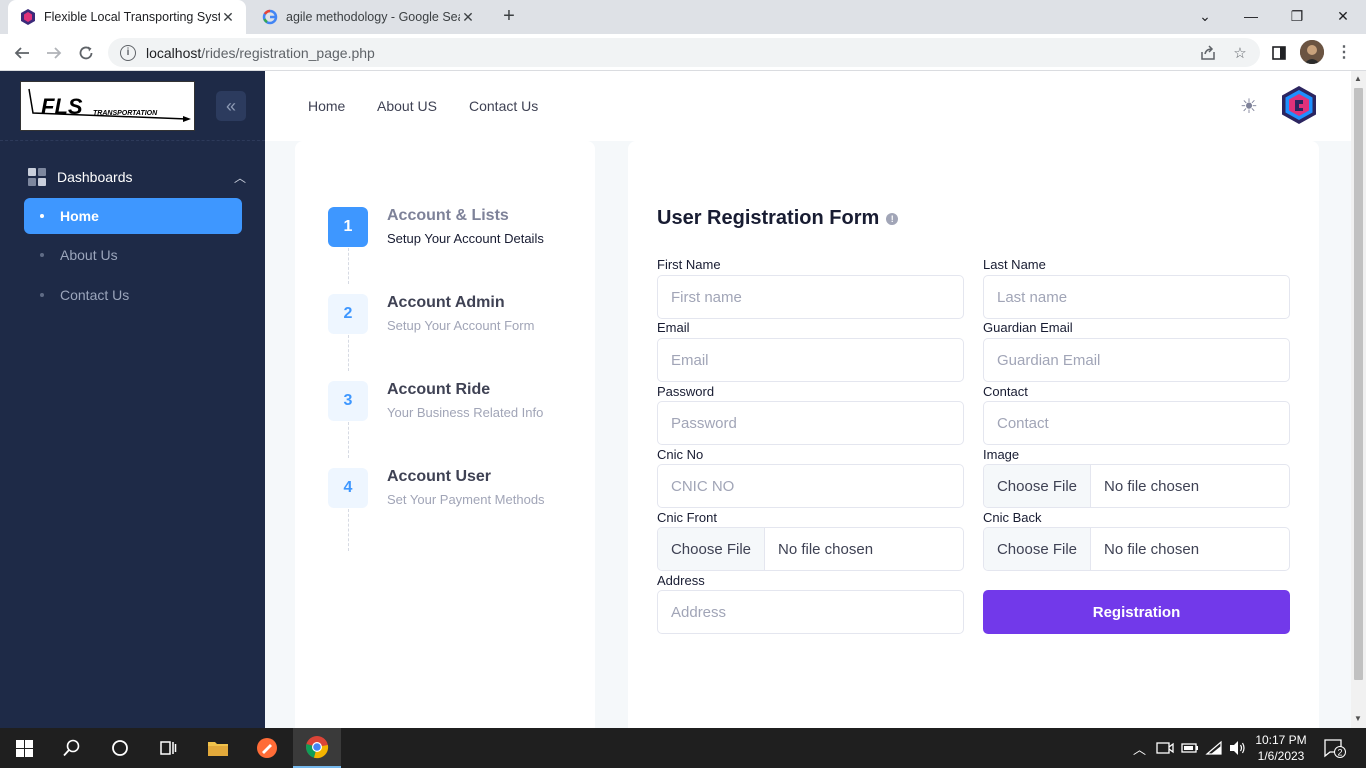 Image resolution: width=1366 pixels, height=768 pixels. I want to click on form-title: User Registration Form !, so click(778, 218).